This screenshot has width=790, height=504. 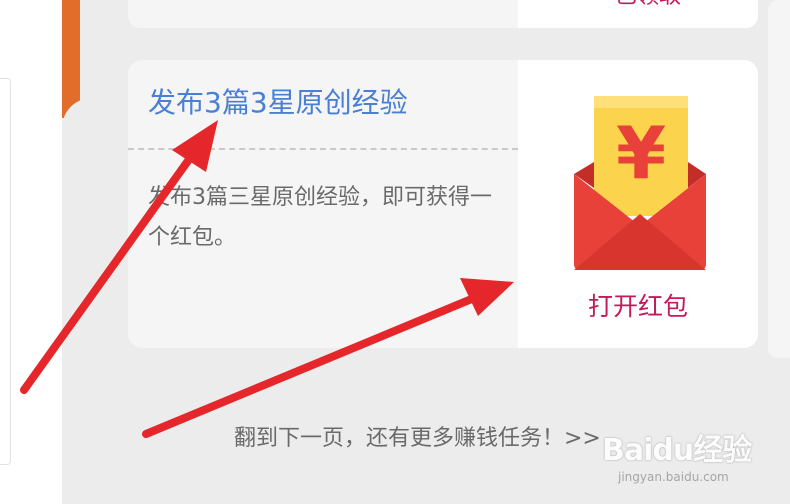 I want to click on baidu-jingyan-watermark: Baidu经验 jingyan.baidu.com, so click(x=695, y=467).